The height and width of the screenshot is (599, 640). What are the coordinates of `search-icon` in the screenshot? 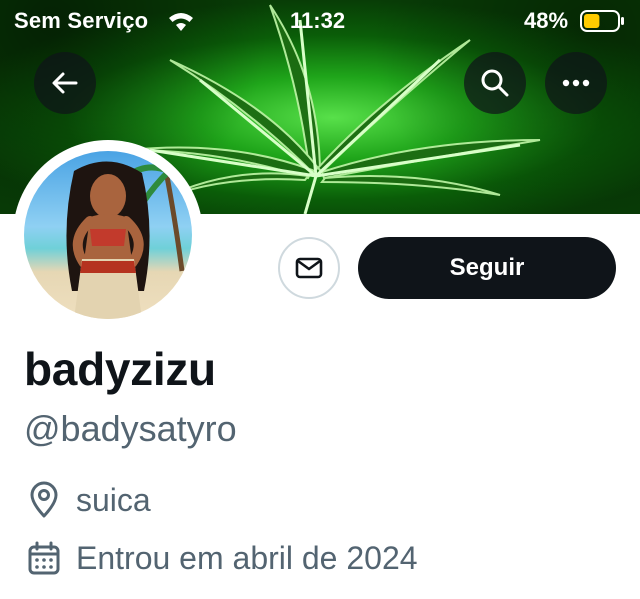 It's located at (495, 83).